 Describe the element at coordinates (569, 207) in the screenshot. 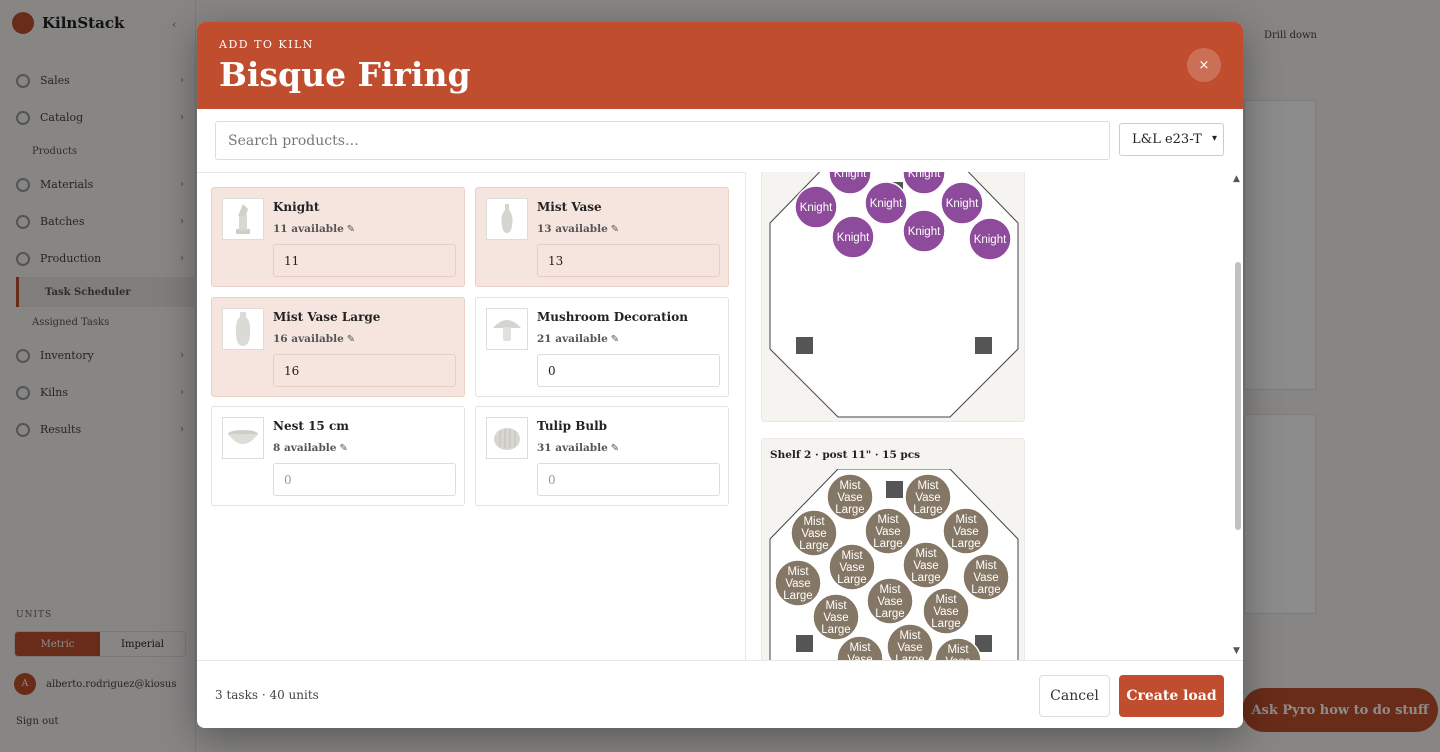

I see `product-name: Mist Vase` at that location.